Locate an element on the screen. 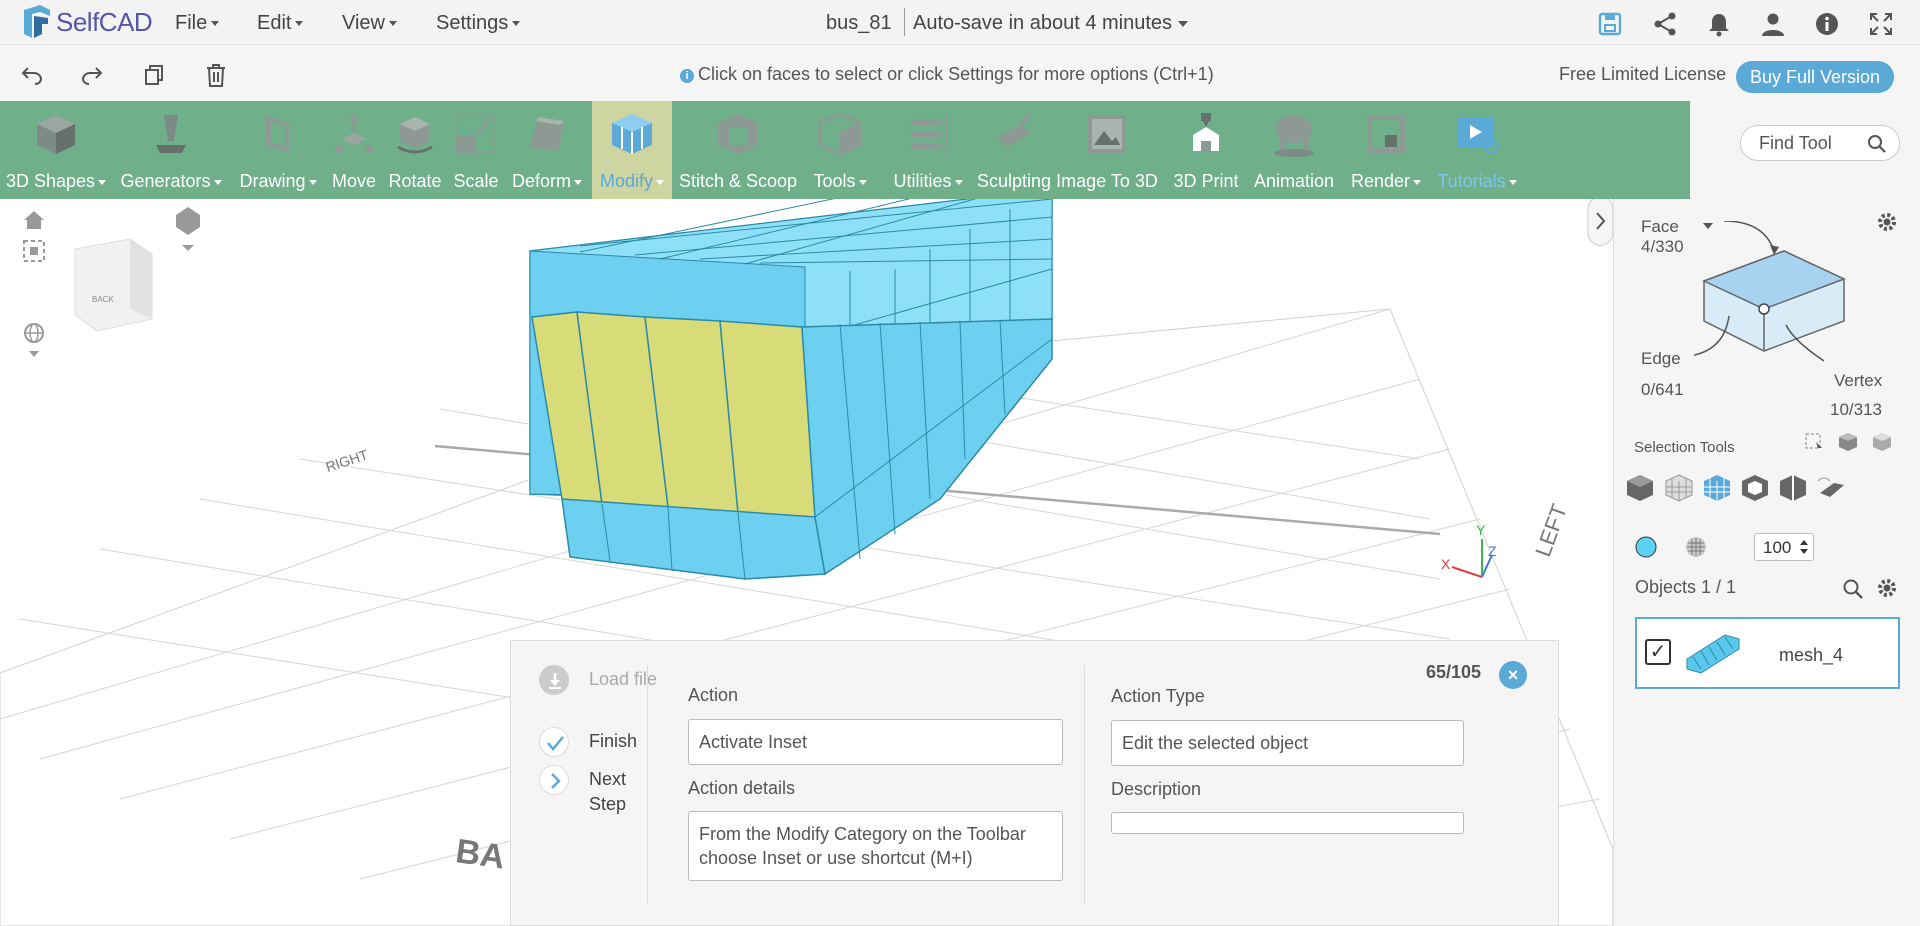  buy-full-version-button: Buy Full Version is located at coordinates (1815, 77).